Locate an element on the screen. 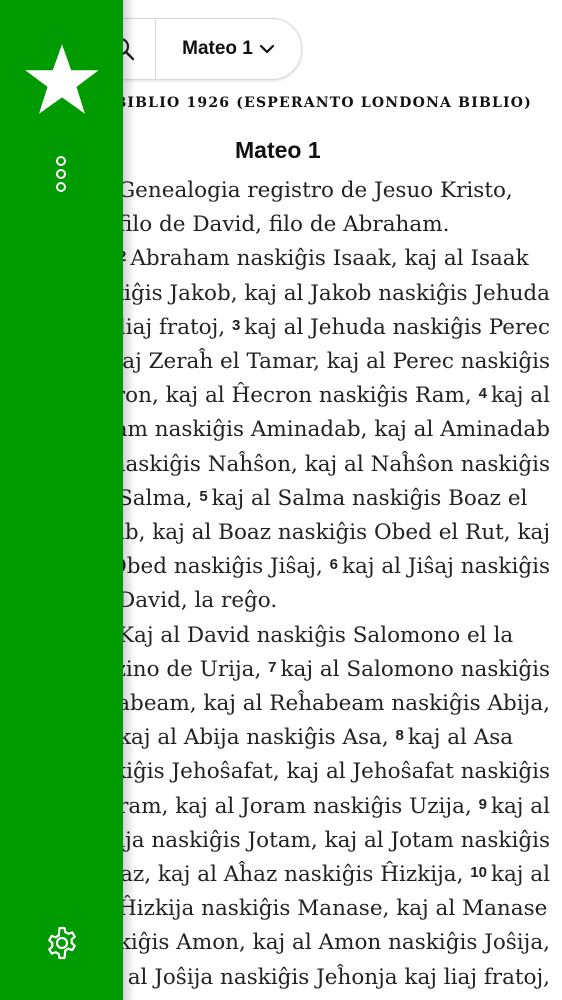 This screenshot has width=562, height=1000. verse-text-segment: Abraham naskiĝis Isaak, kaj al Isaak is located at coordinates (329, 259).